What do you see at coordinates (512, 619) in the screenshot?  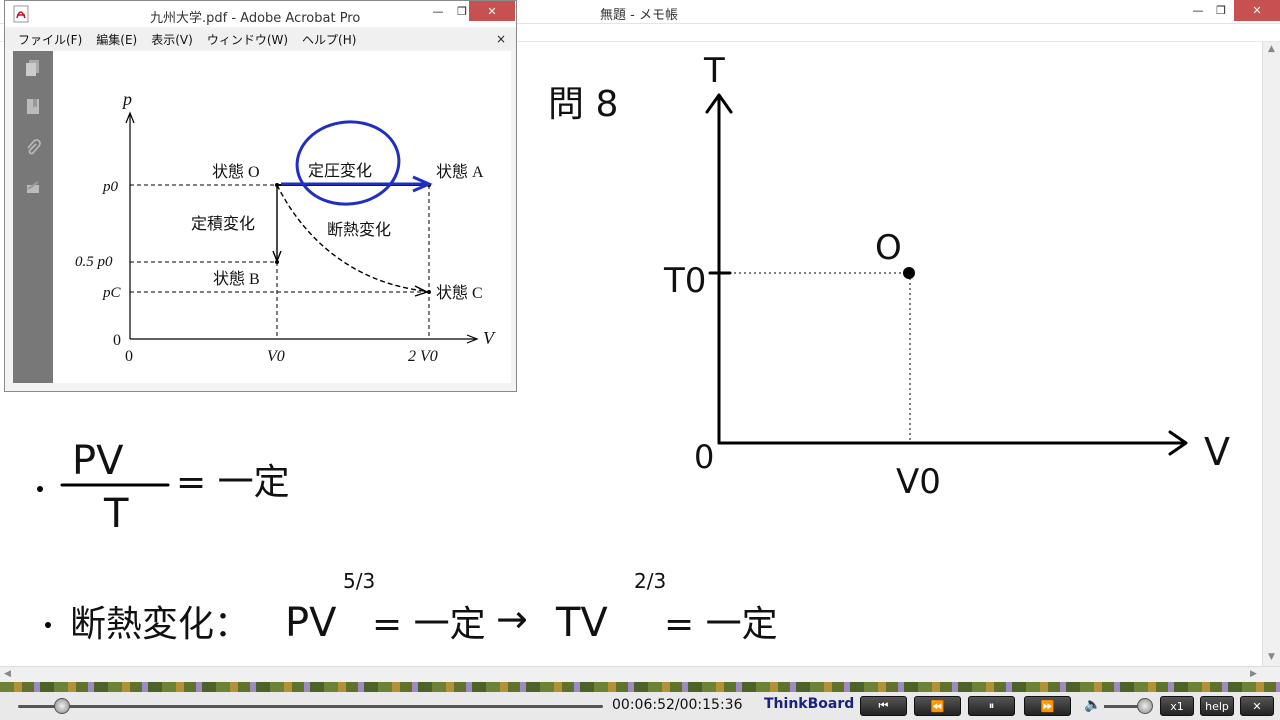 I see `eq2-arrow: →` at bounding box center [512, 619].